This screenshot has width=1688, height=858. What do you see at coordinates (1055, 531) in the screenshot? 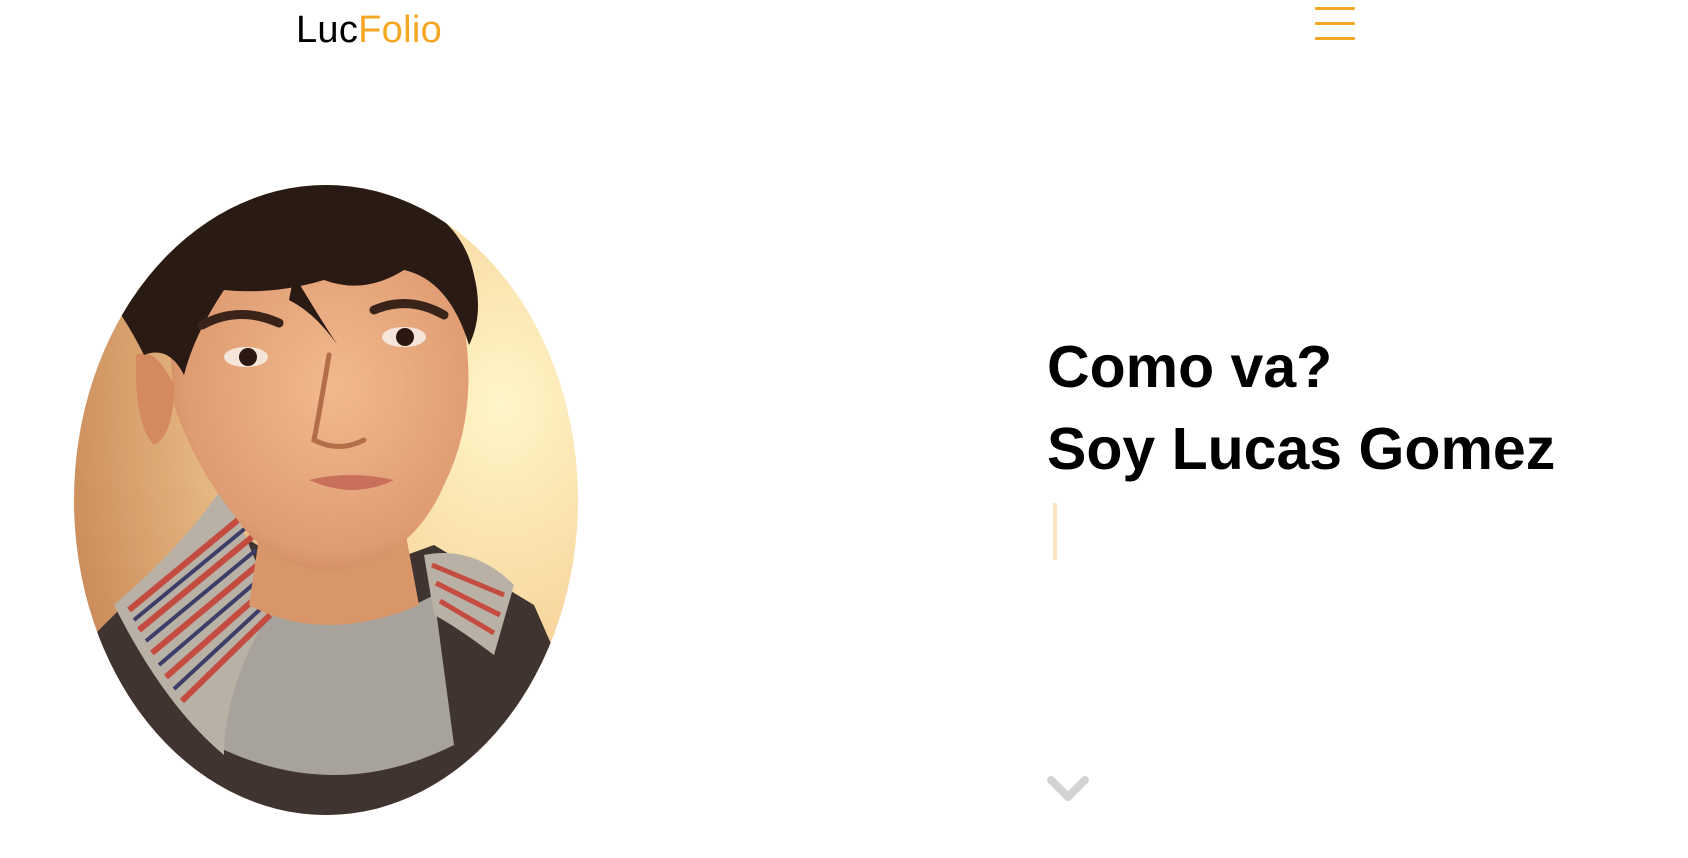
I see `typing-cursor` at bounding box center [1055, 531].